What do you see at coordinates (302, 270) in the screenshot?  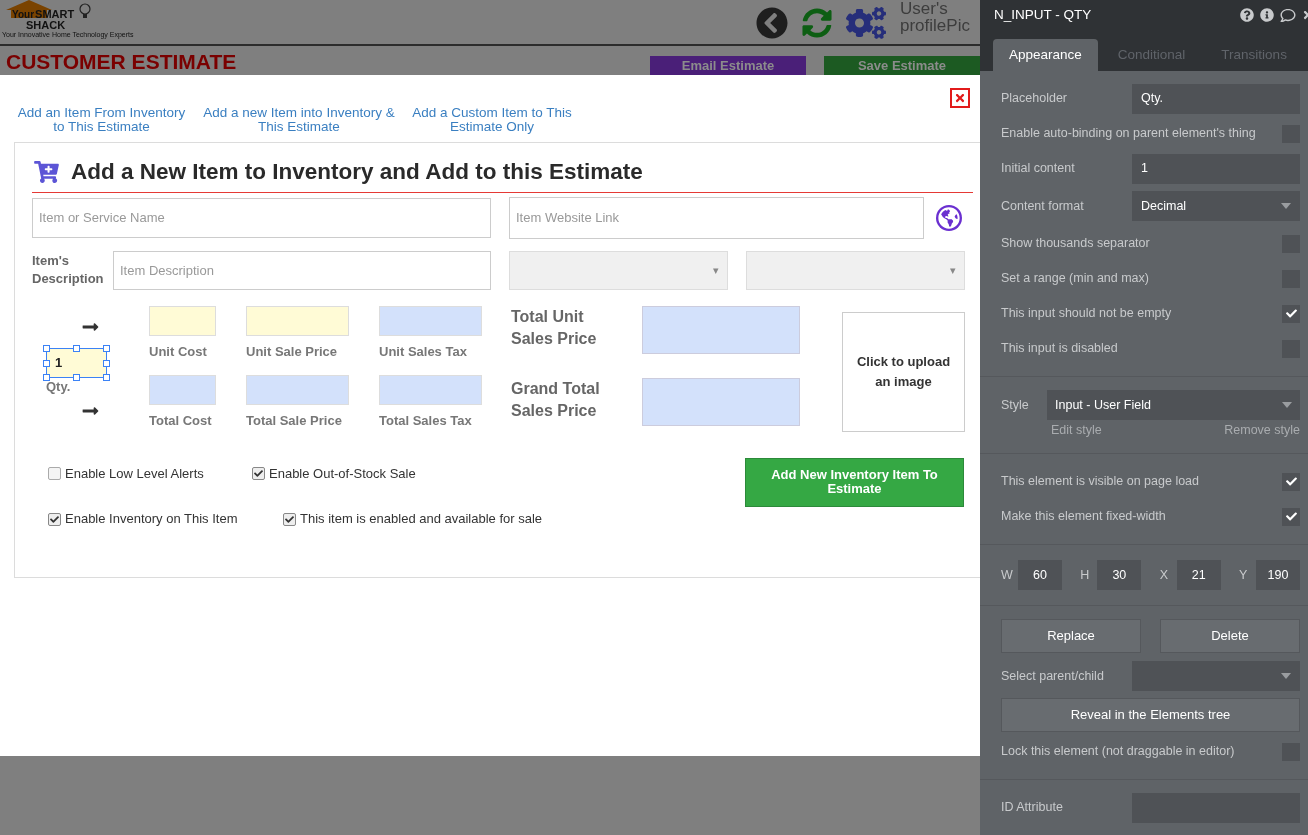 I see `input-field: Item Description` at bounding box center [302, 270].